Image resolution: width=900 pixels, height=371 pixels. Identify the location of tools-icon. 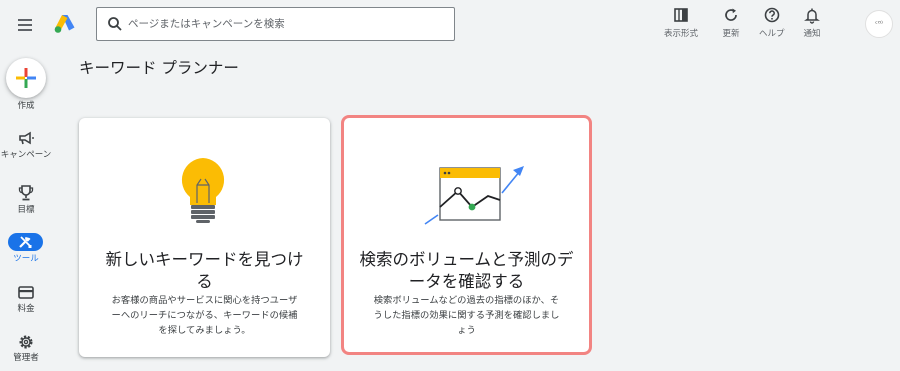
(25, 242).